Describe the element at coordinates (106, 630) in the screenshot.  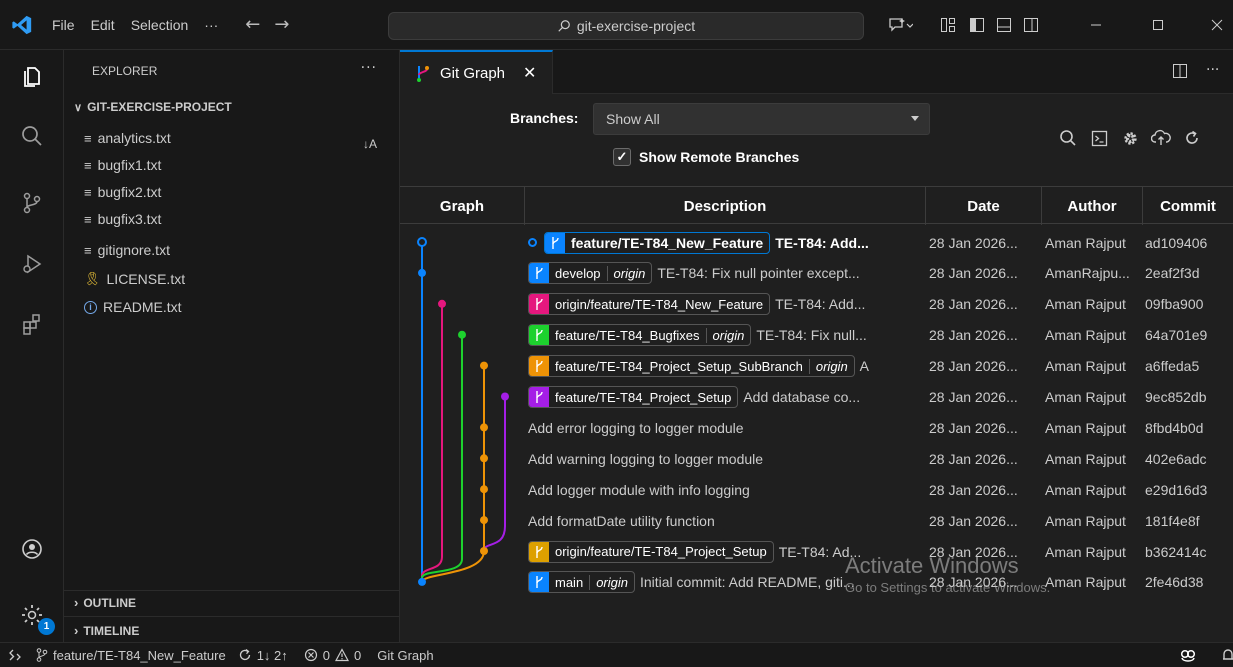
I see `timeline-section-header: › TIMELINE` at that location.